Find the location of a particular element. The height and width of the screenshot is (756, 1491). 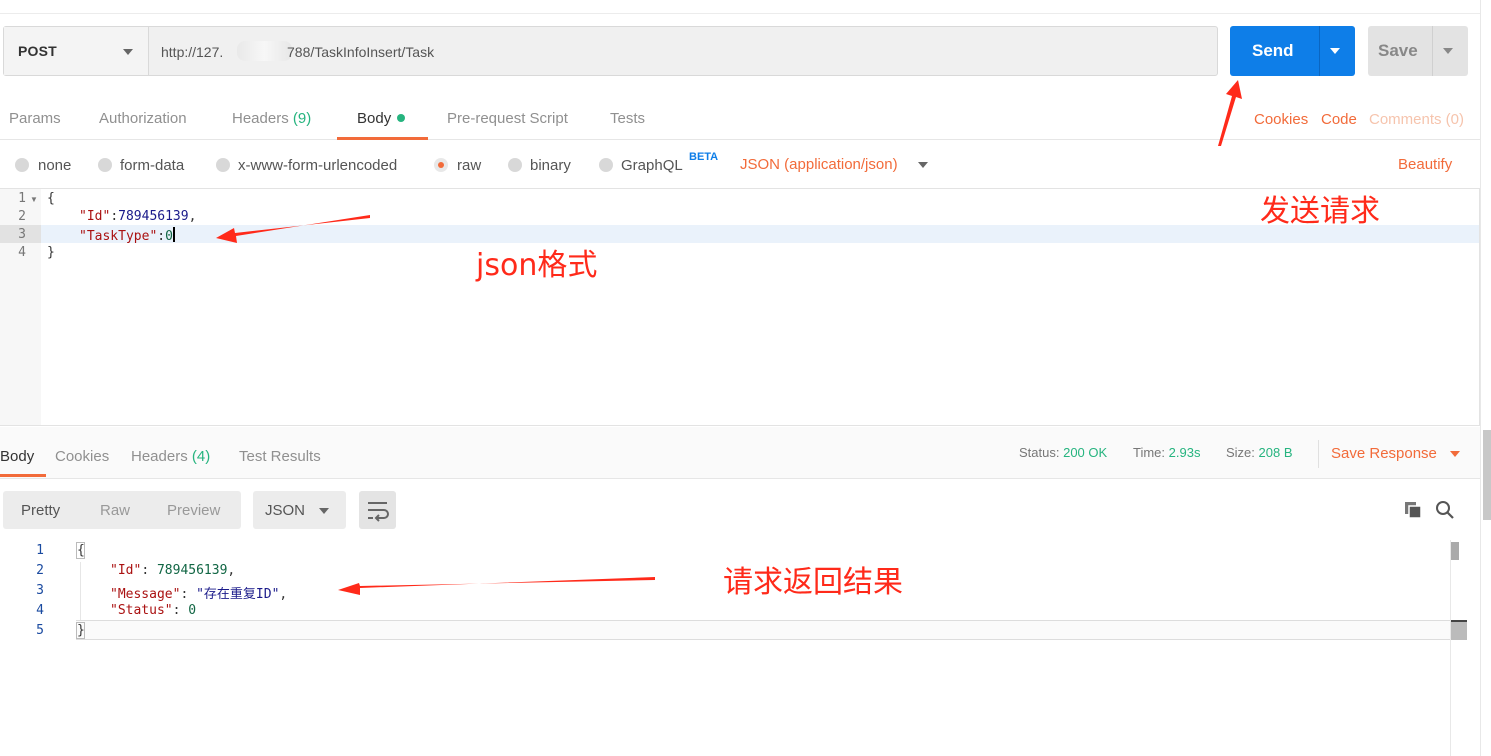

view-preview-button: Preview is located at coordinates (193, 510).